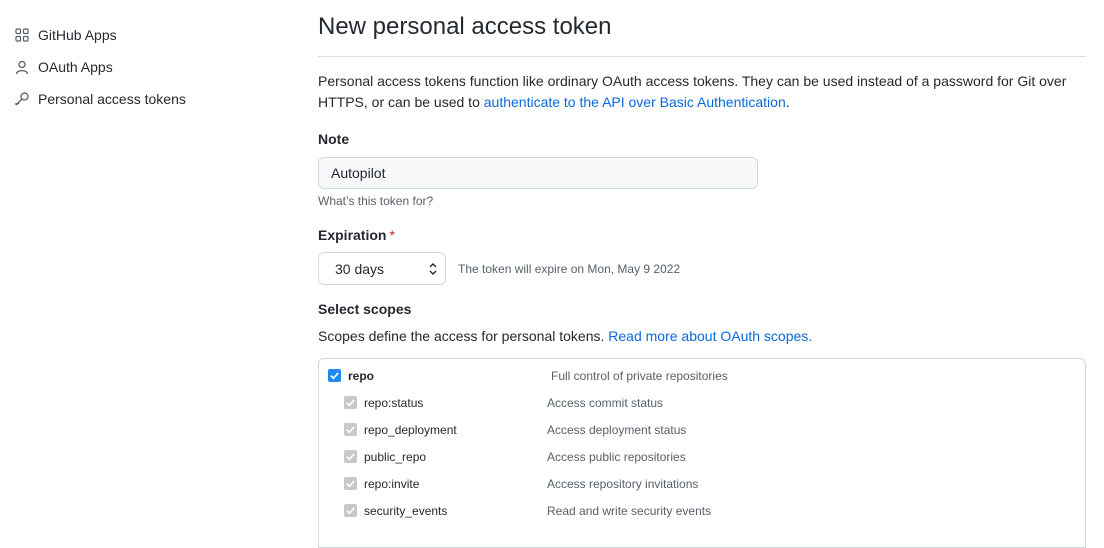 Image resolution: width=1104 pixels, height=548 pixels. I want to click on note-hint: What’s this token for?, so click(376, 201).